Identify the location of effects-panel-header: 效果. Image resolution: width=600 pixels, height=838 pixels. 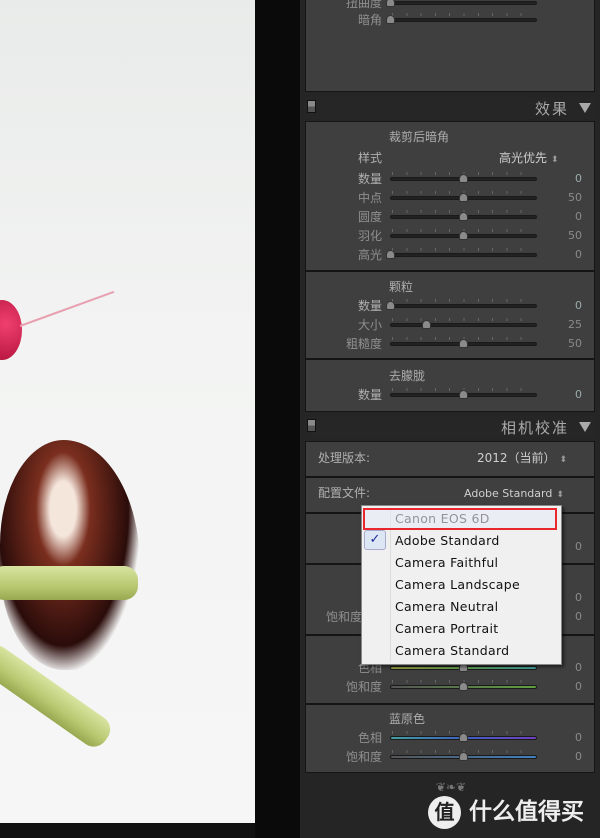
(450, 108).